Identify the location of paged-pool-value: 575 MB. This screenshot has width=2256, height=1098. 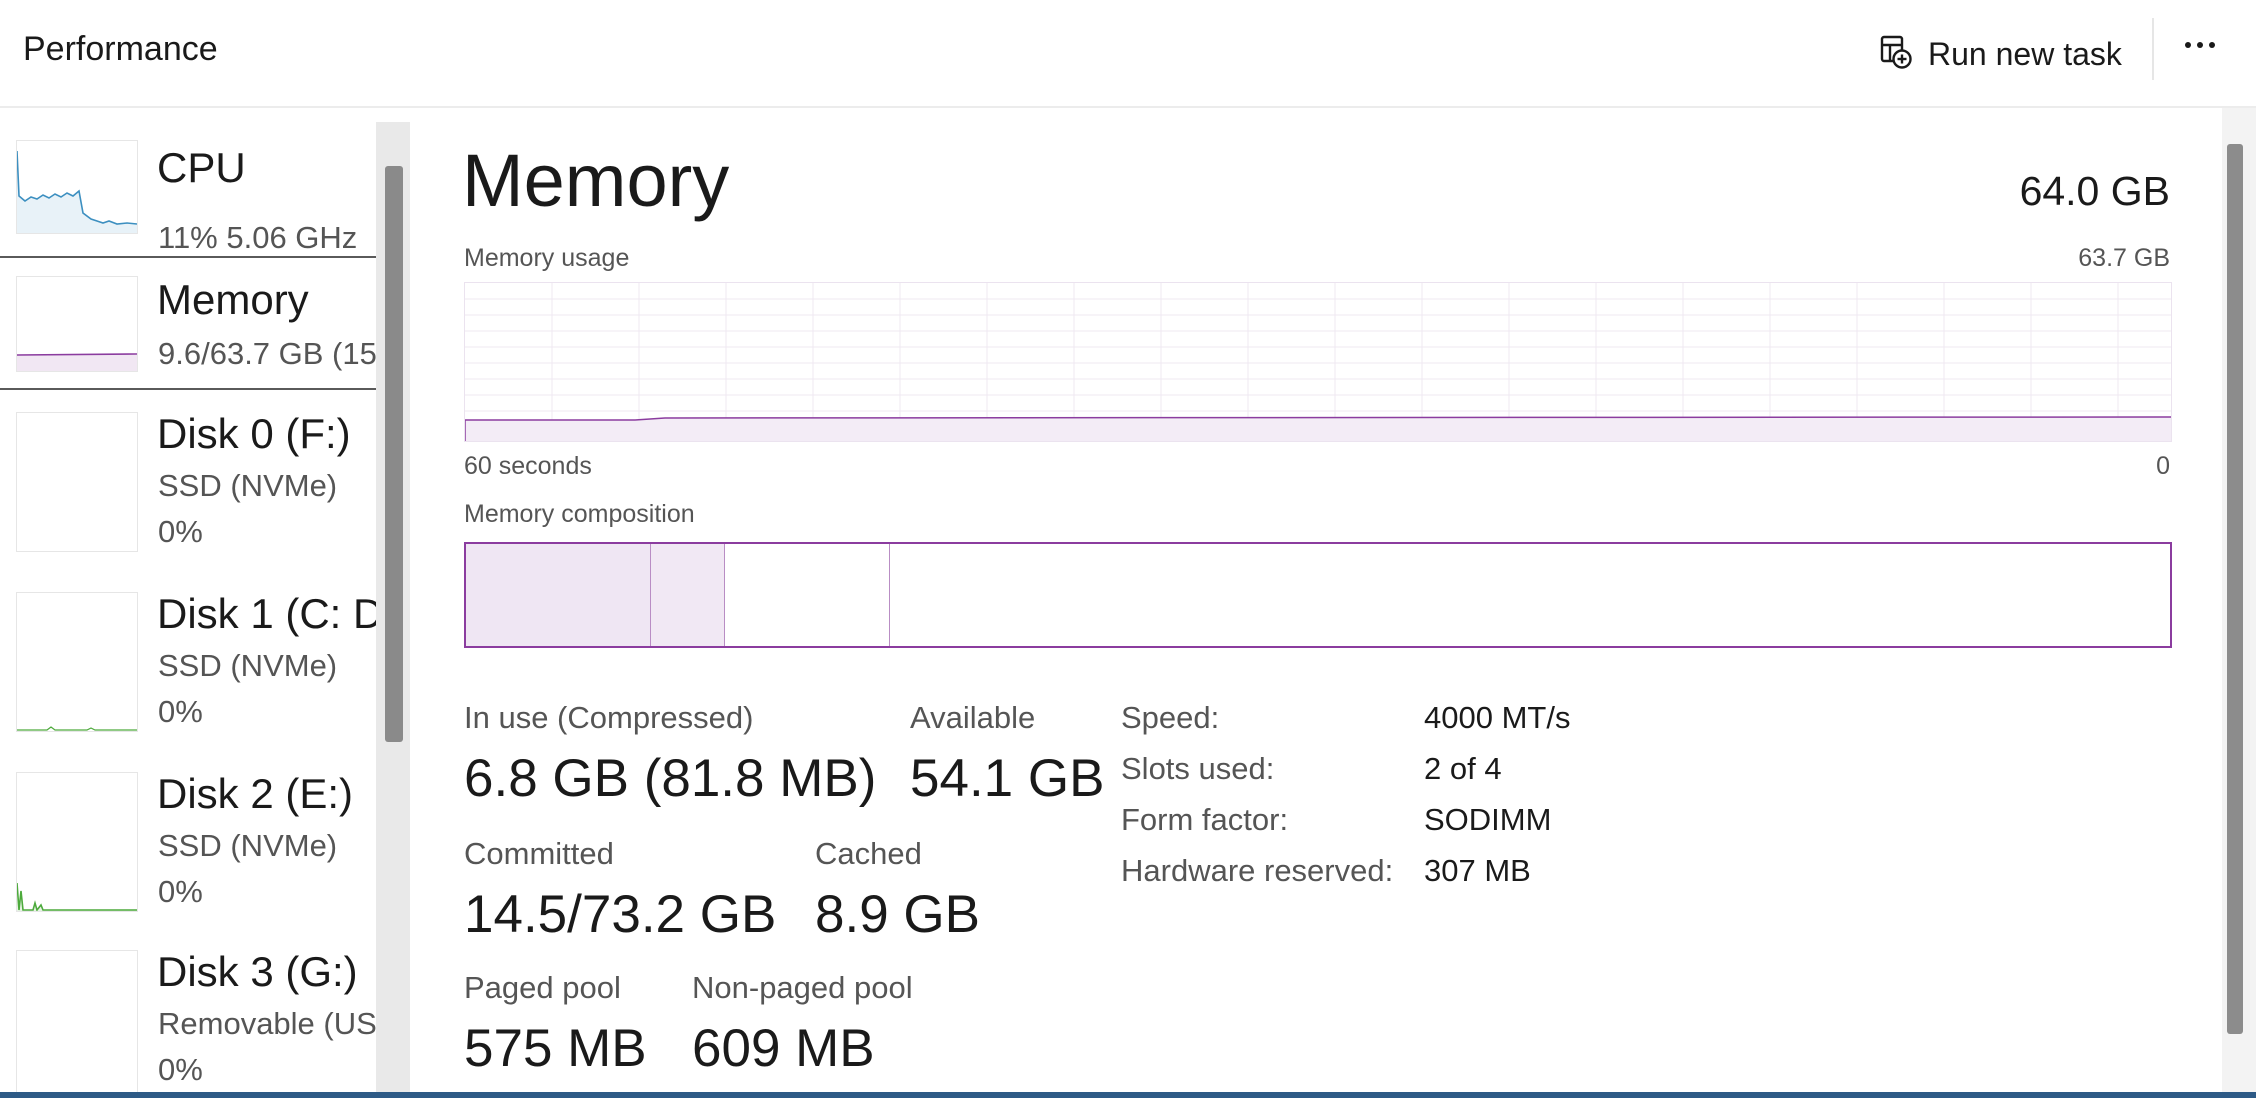
(555, 1048).